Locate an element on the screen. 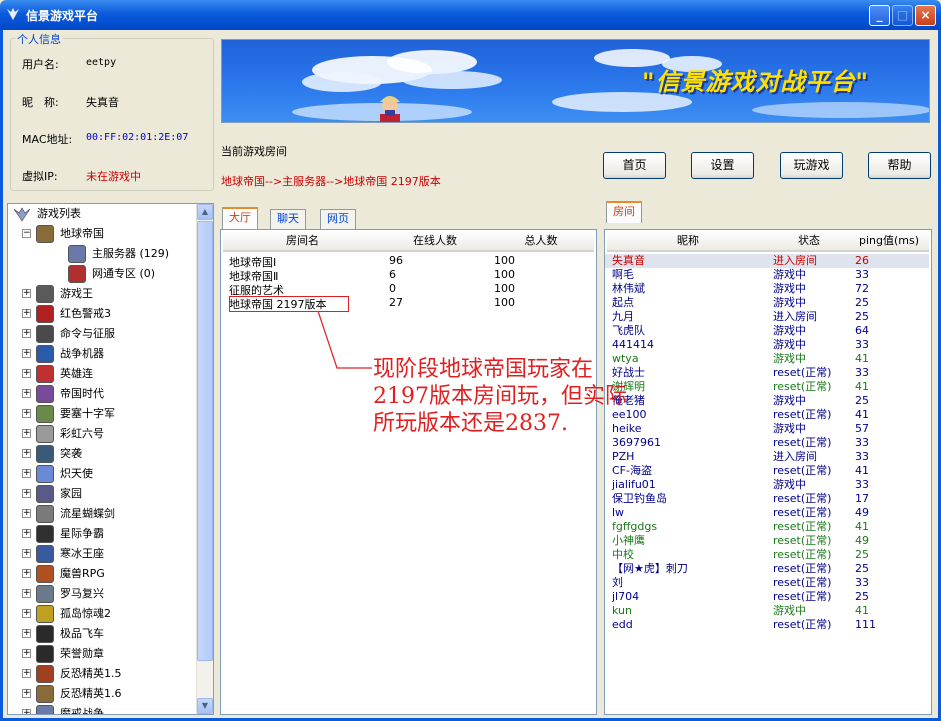  header-total: 总人数 is located at coordinates (541, 242).